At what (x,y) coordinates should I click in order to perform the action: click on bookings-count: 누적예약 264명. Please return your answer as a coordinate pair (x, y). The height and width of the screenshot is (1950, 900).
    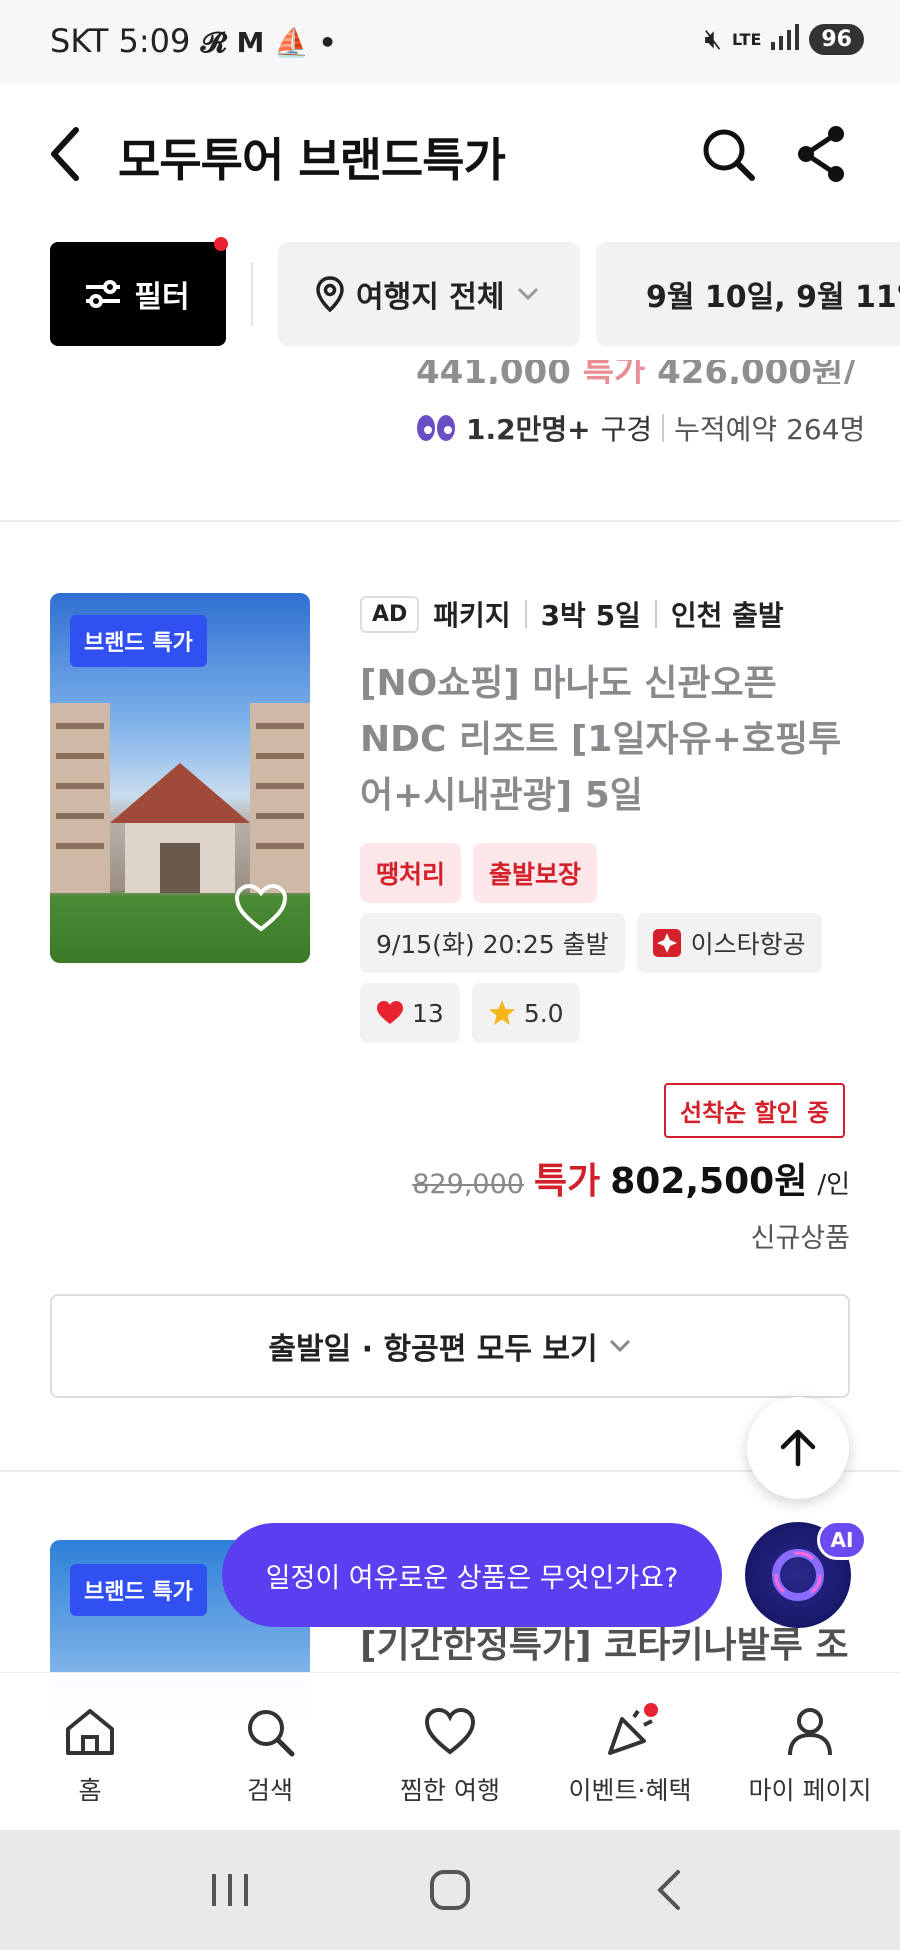
    Looking at the image, I should click on (770, 429).